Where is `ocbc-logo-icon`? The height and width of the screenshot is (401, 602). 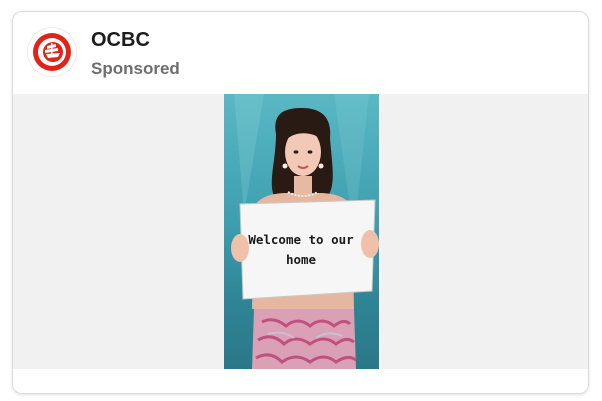
ocbc-logo-icon is located at coordinates (52, 52).